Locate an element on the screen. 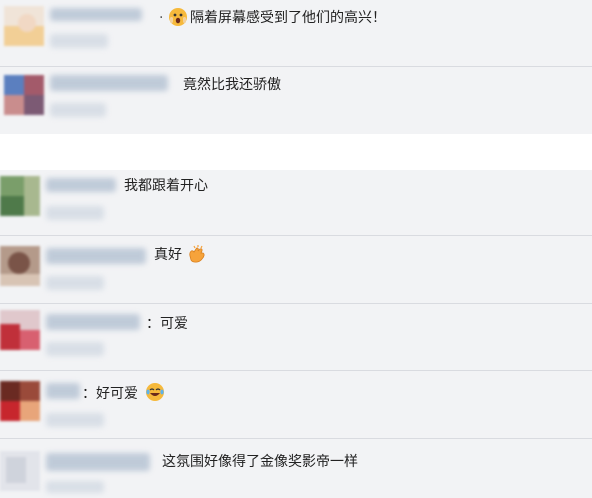 The image size is (592, 498). comment-row: 我都跟着开心 is located at coordinates (296, 202).